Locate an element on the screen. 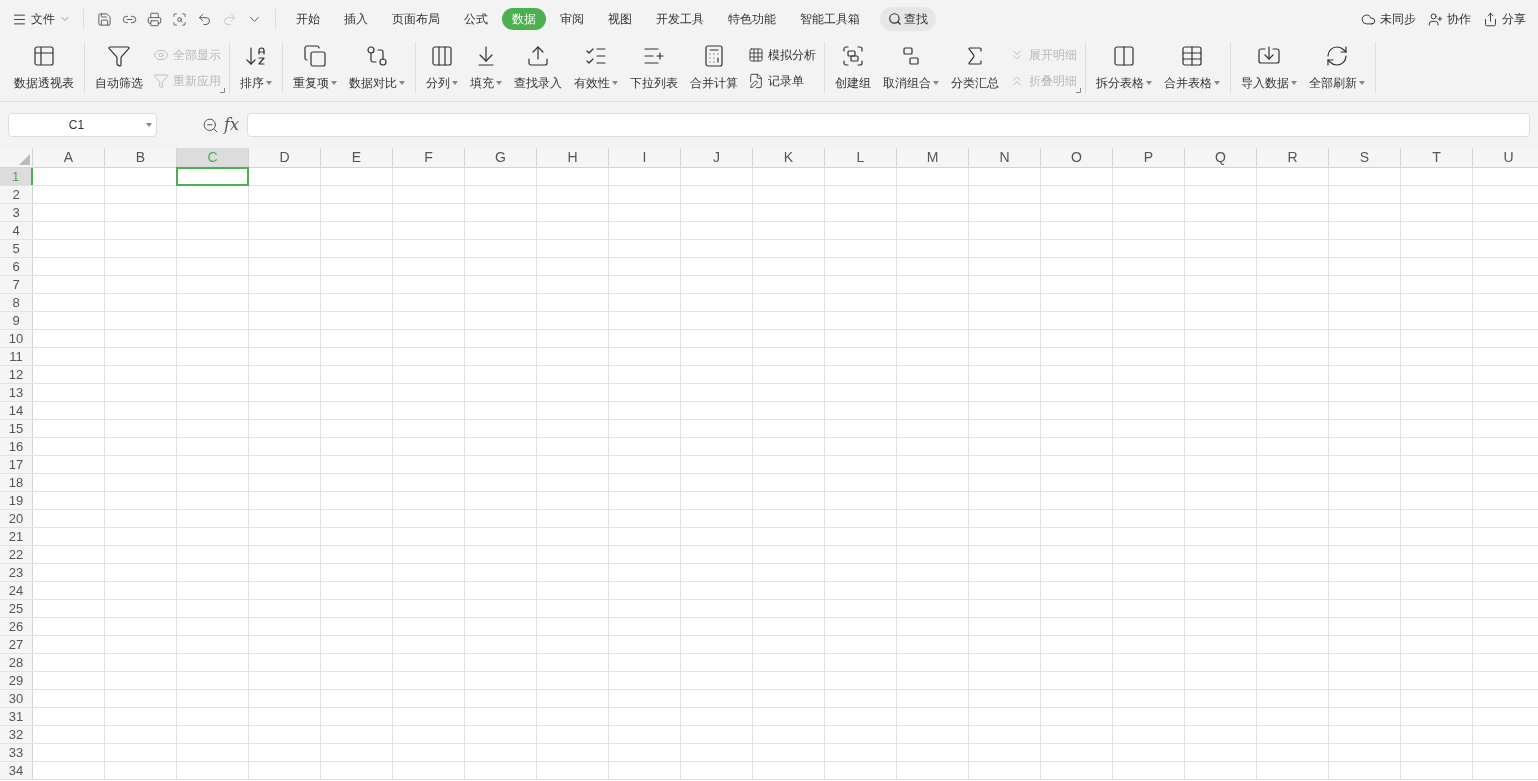  row-header: 8 is located at coordinates (16, 302).